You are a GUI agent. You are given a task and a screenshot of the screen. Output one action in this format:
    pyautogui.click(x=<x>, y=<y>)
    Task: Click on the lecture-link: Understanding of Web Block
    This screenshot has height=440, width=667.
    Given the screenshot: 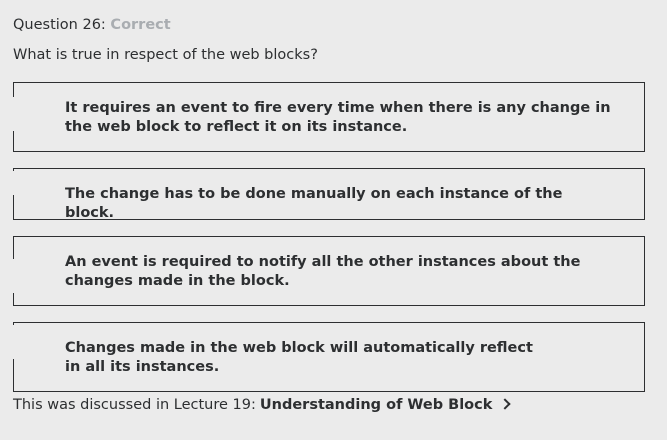 What is the action you would take?
    pyautogui.click(x=376, y=405)
    